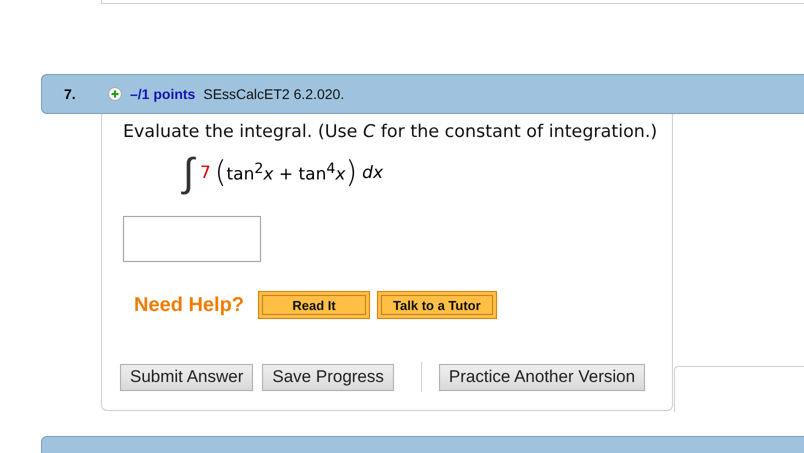  What do you see at coordinates (220, 173) in the screenshot?
I see `open-parenthesis: (` at bounding box center [220, 173].